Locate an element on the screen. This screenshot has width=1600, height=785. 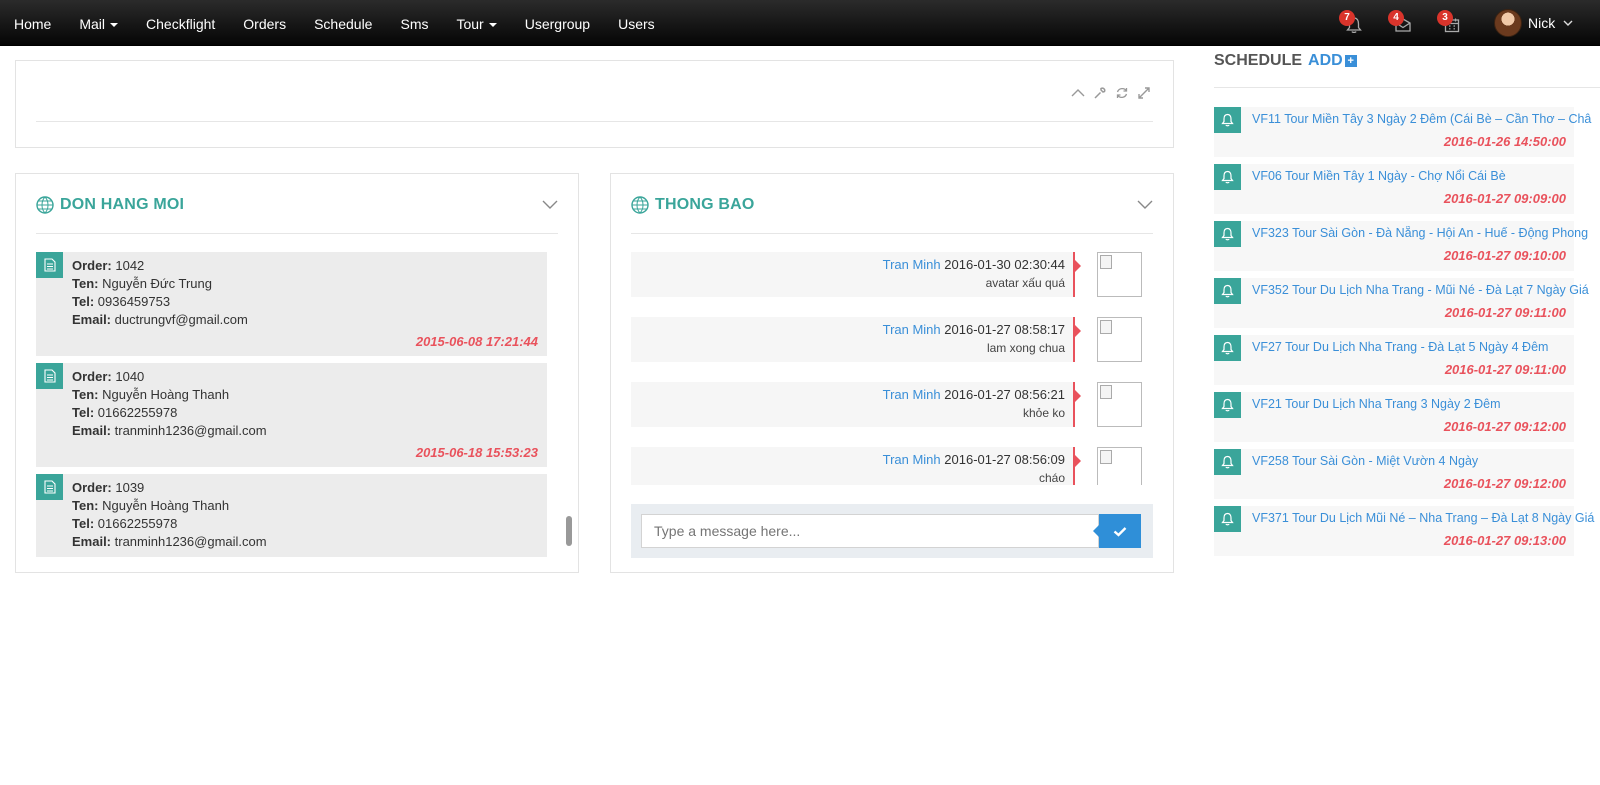
nav-item-home: Home is located at coordinates (32, 23).